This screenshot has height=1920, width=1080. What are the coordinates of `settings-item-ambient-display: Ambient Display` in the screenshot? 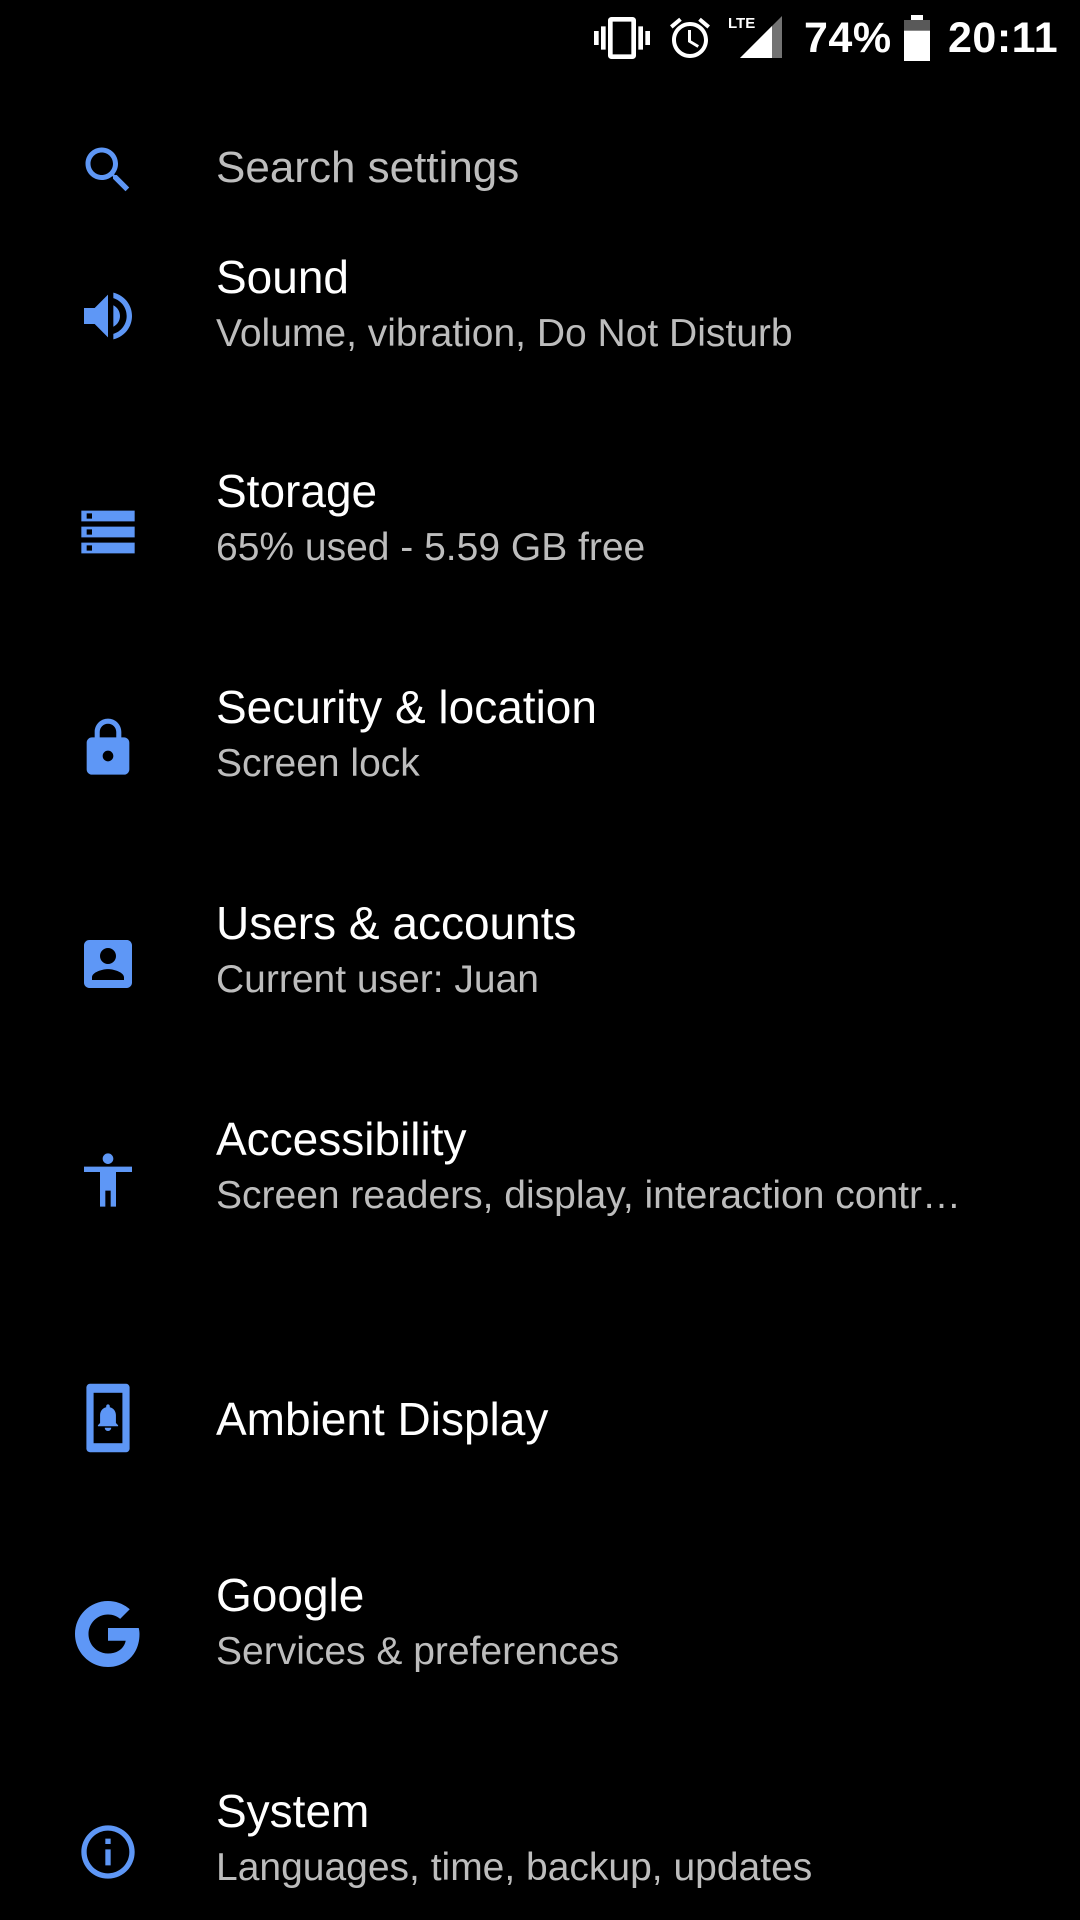 It's located at (540, 1396).